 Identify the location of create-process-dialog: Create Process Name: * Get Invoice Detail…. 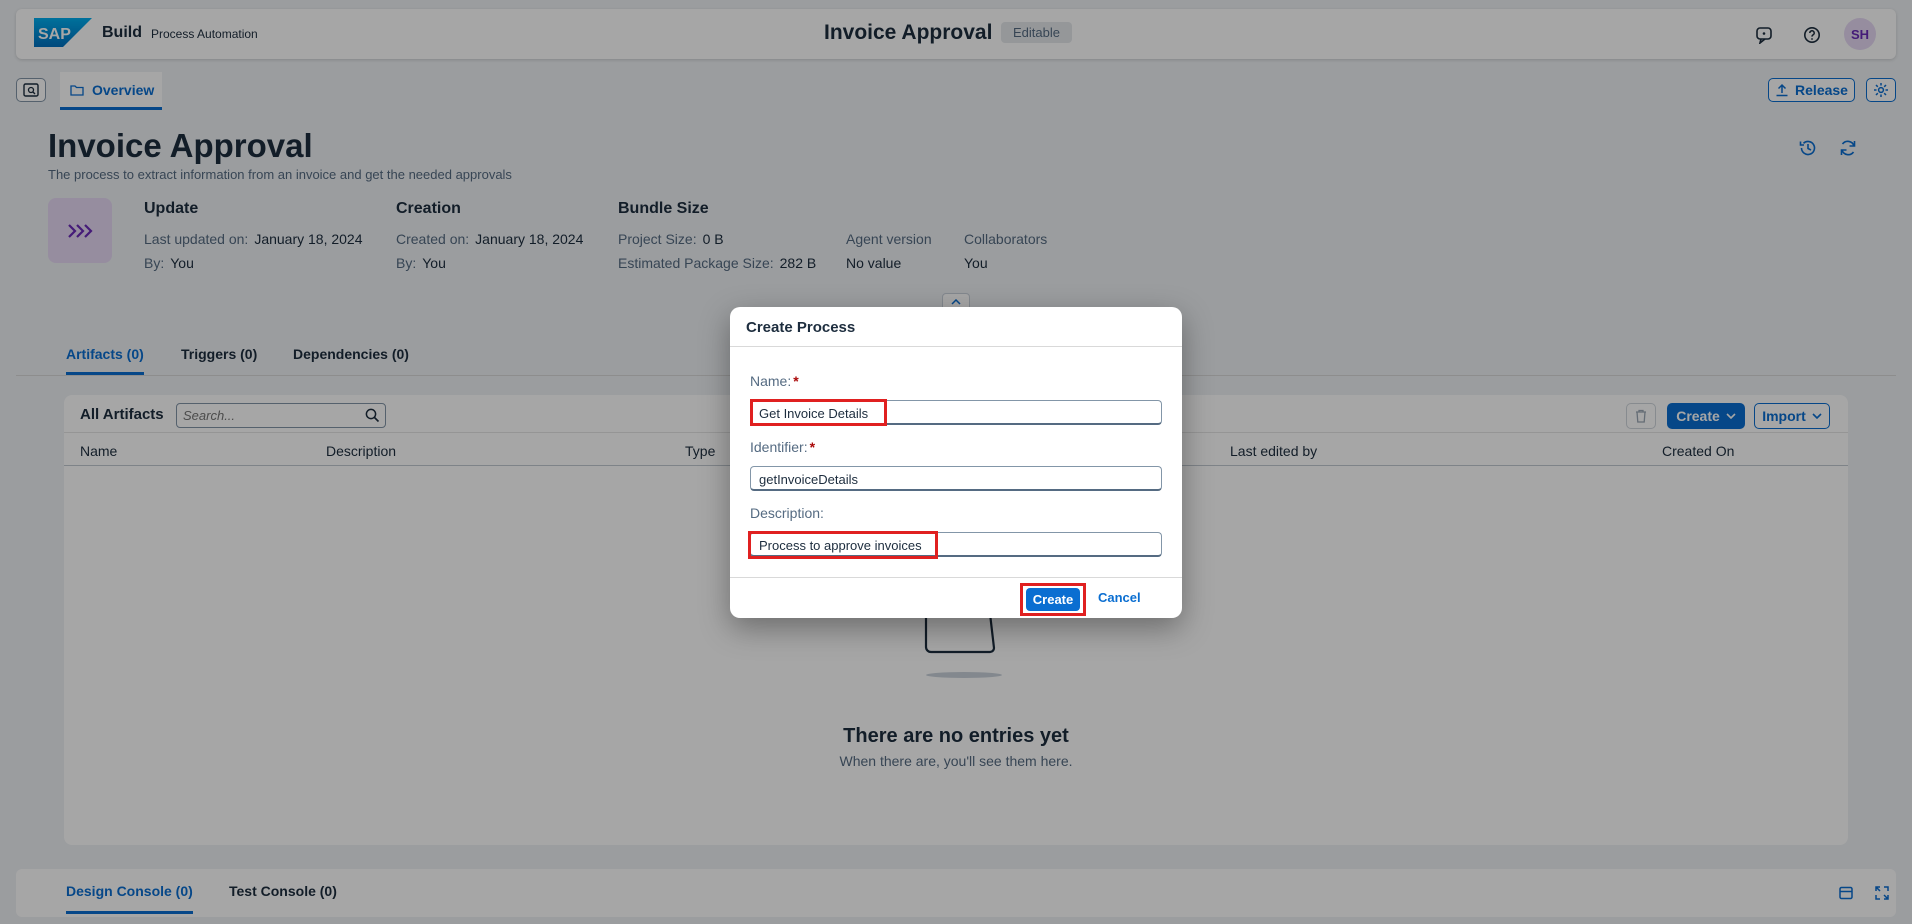
(956, 462).